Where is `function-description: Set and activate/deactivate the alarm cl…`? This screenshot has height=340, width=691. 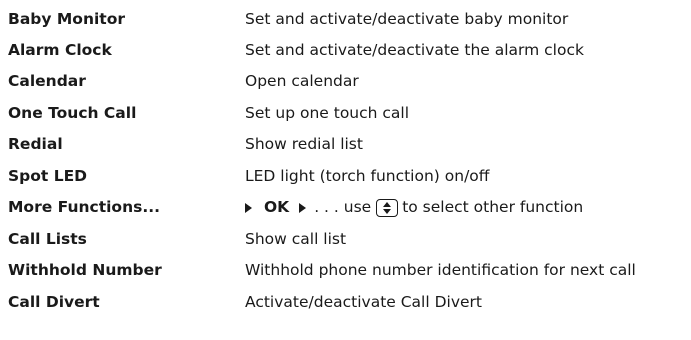 function-description: Set and activate/deactivate the alarm cl… is located at coordinates (414, 49).